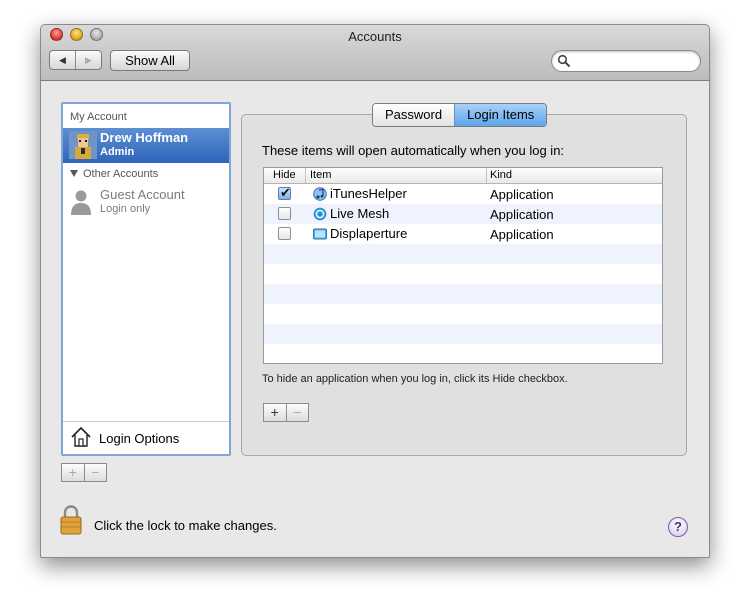 This screenshot has width=748, height=611. Describe the element at coordinates (96, 472) in the screenshot. I see `remove-account-button: −` at that location.